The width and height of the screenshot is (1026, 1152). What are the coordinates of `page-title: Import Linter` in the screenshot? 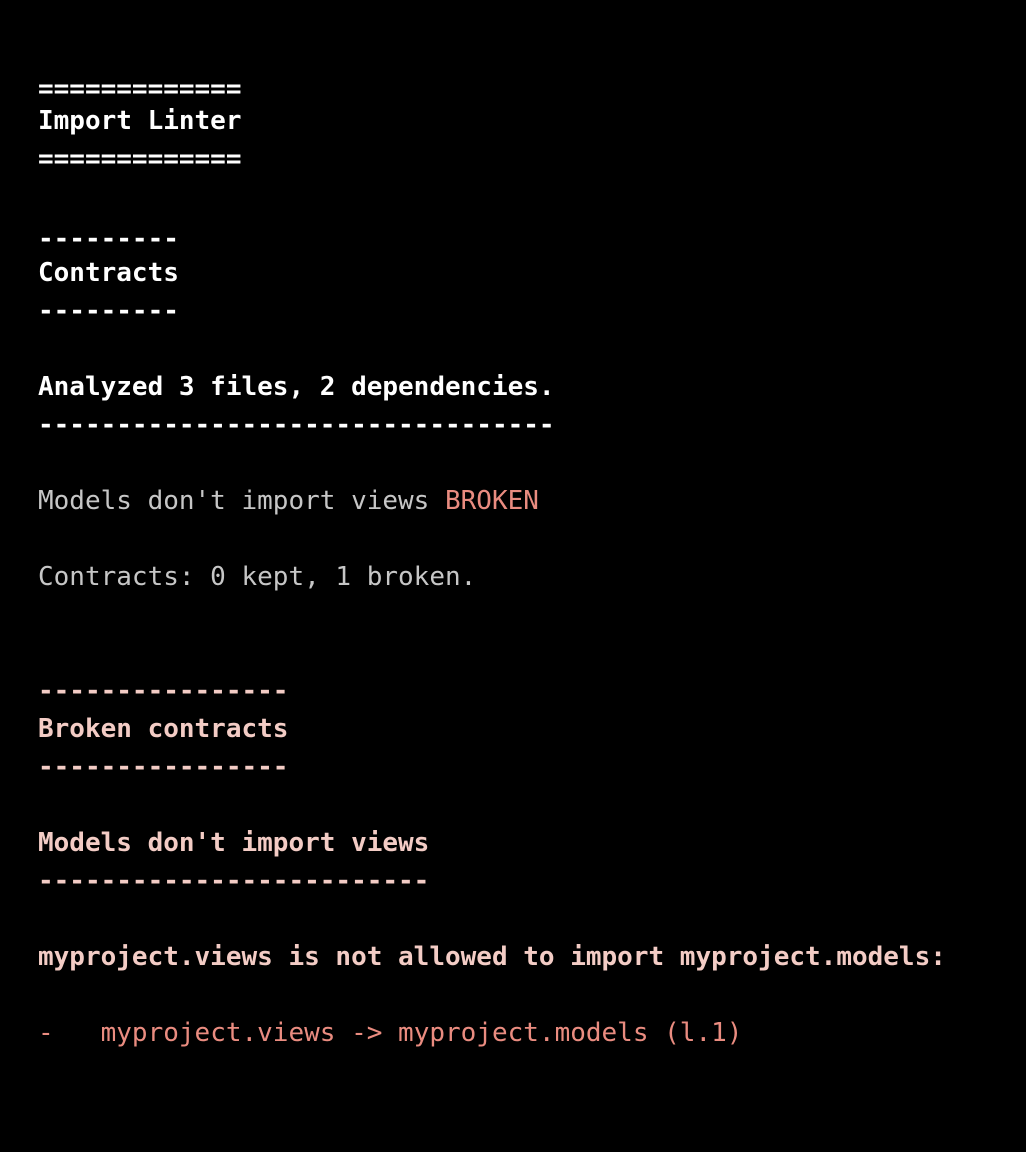 It's located at (140, 121).